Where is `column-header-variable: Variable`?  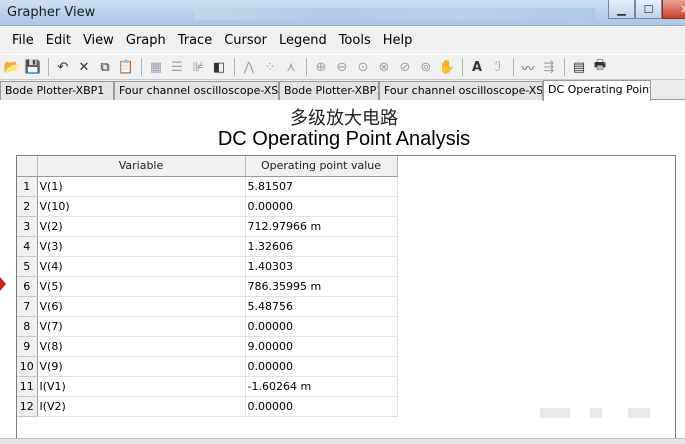 column-header-variable: Variable is located at coordinates (141, 166).